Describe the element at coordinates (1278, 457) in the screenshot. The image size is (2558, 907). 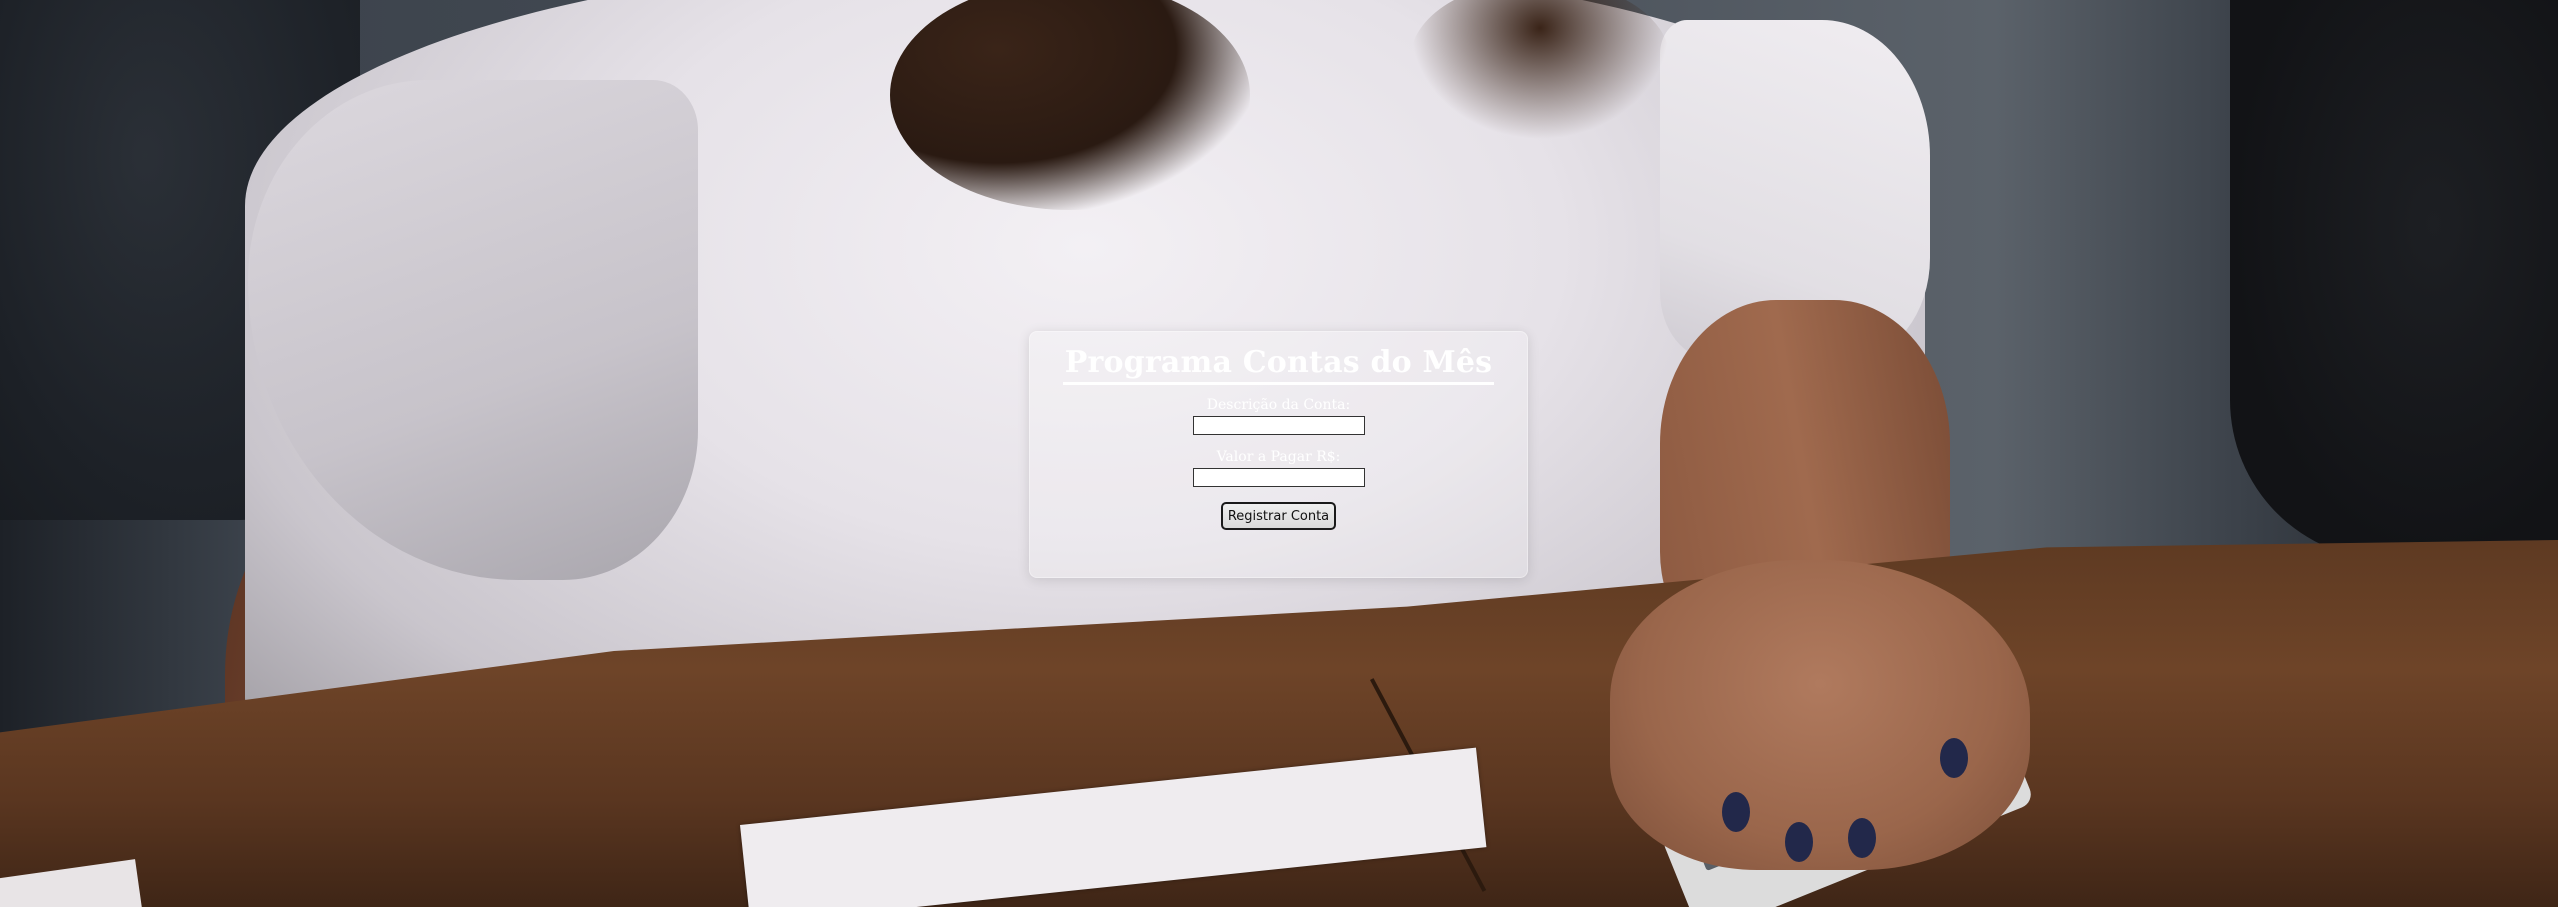
I see `amount-label: Valor a Pagar R$:` at that location.